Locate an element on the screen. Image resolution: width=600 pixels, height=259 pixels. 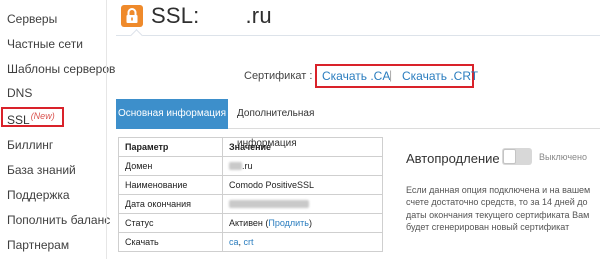
table-header-row: Параметр Значение is located at coordinates (250, 147).